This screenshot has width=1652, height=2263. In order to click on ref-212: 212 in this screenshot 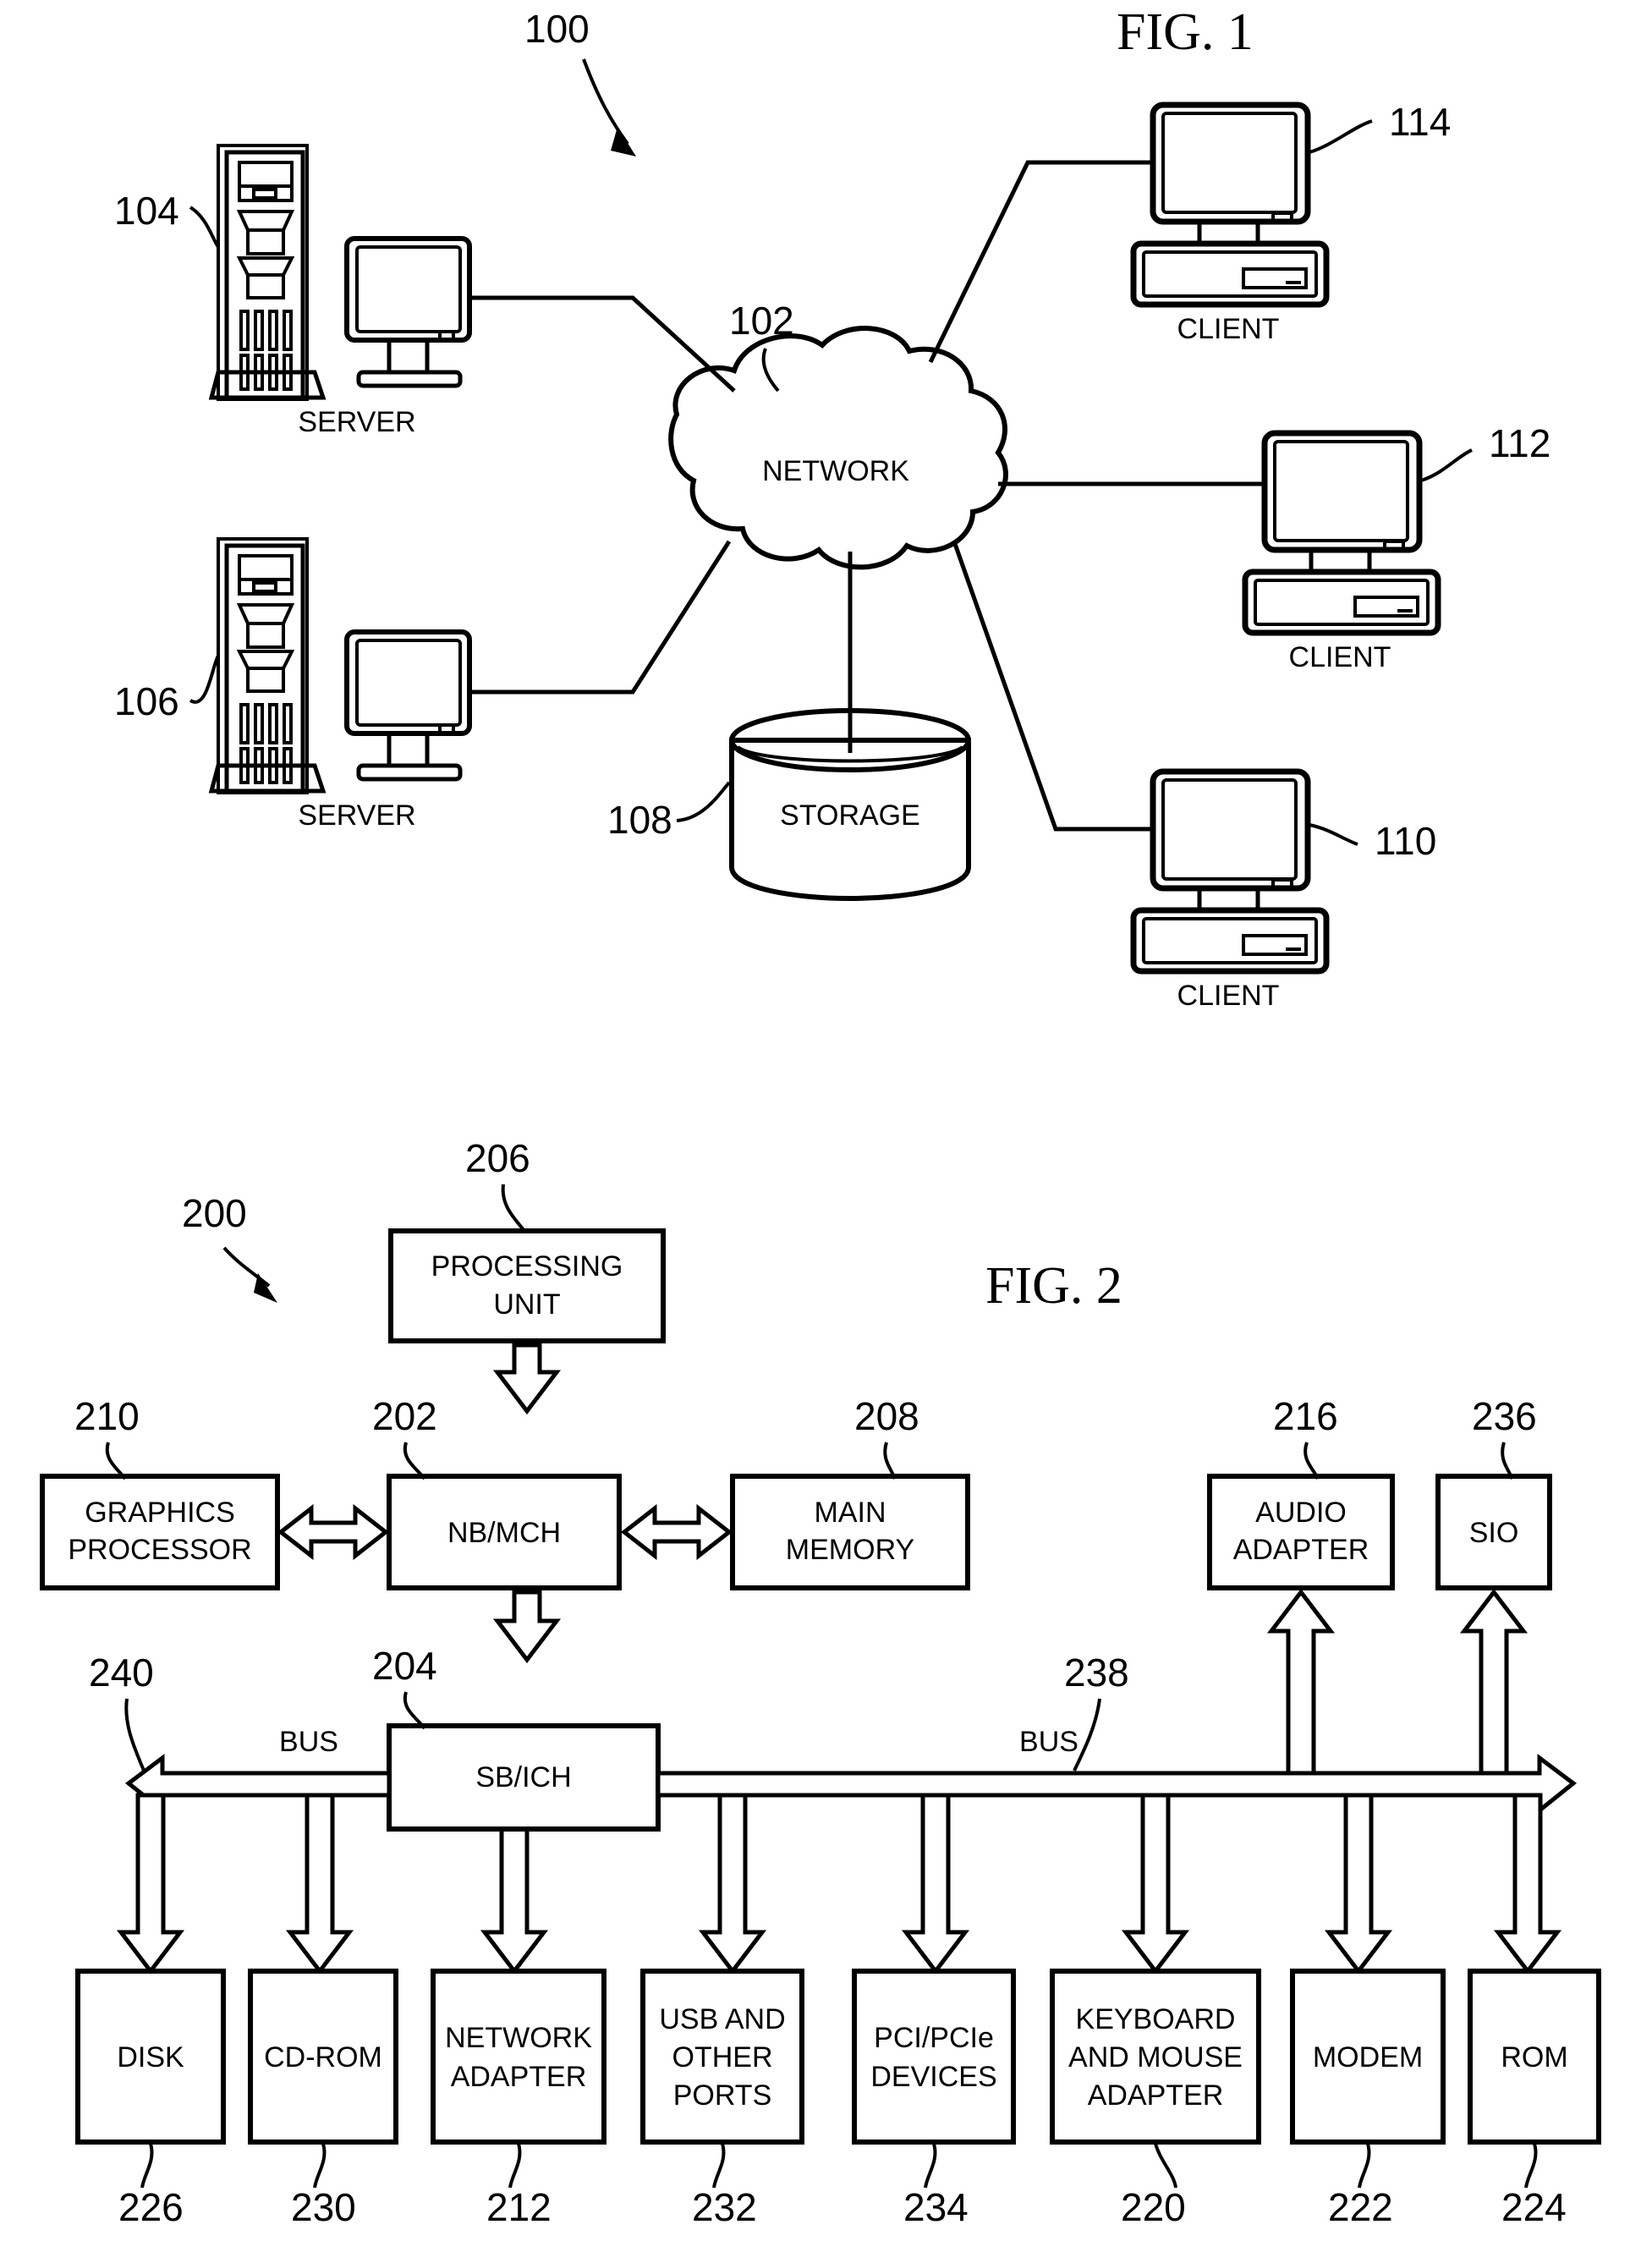, I will do `click(519, 2207)`.